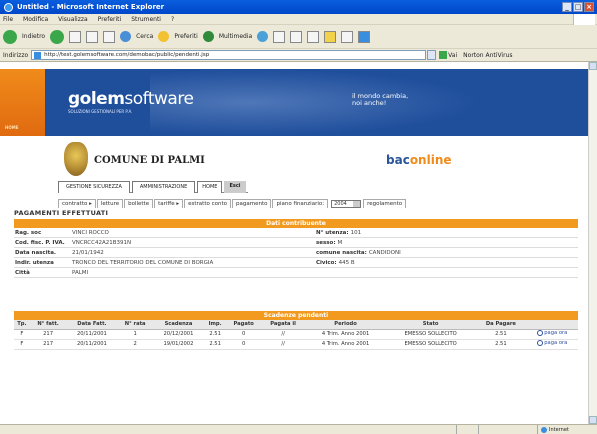 The image size is (597, 434). What do you see at coordinates (384, 252) in the screenshot?
I see `info-value-2: CANDIDONI` at bounding box center [384, 252].